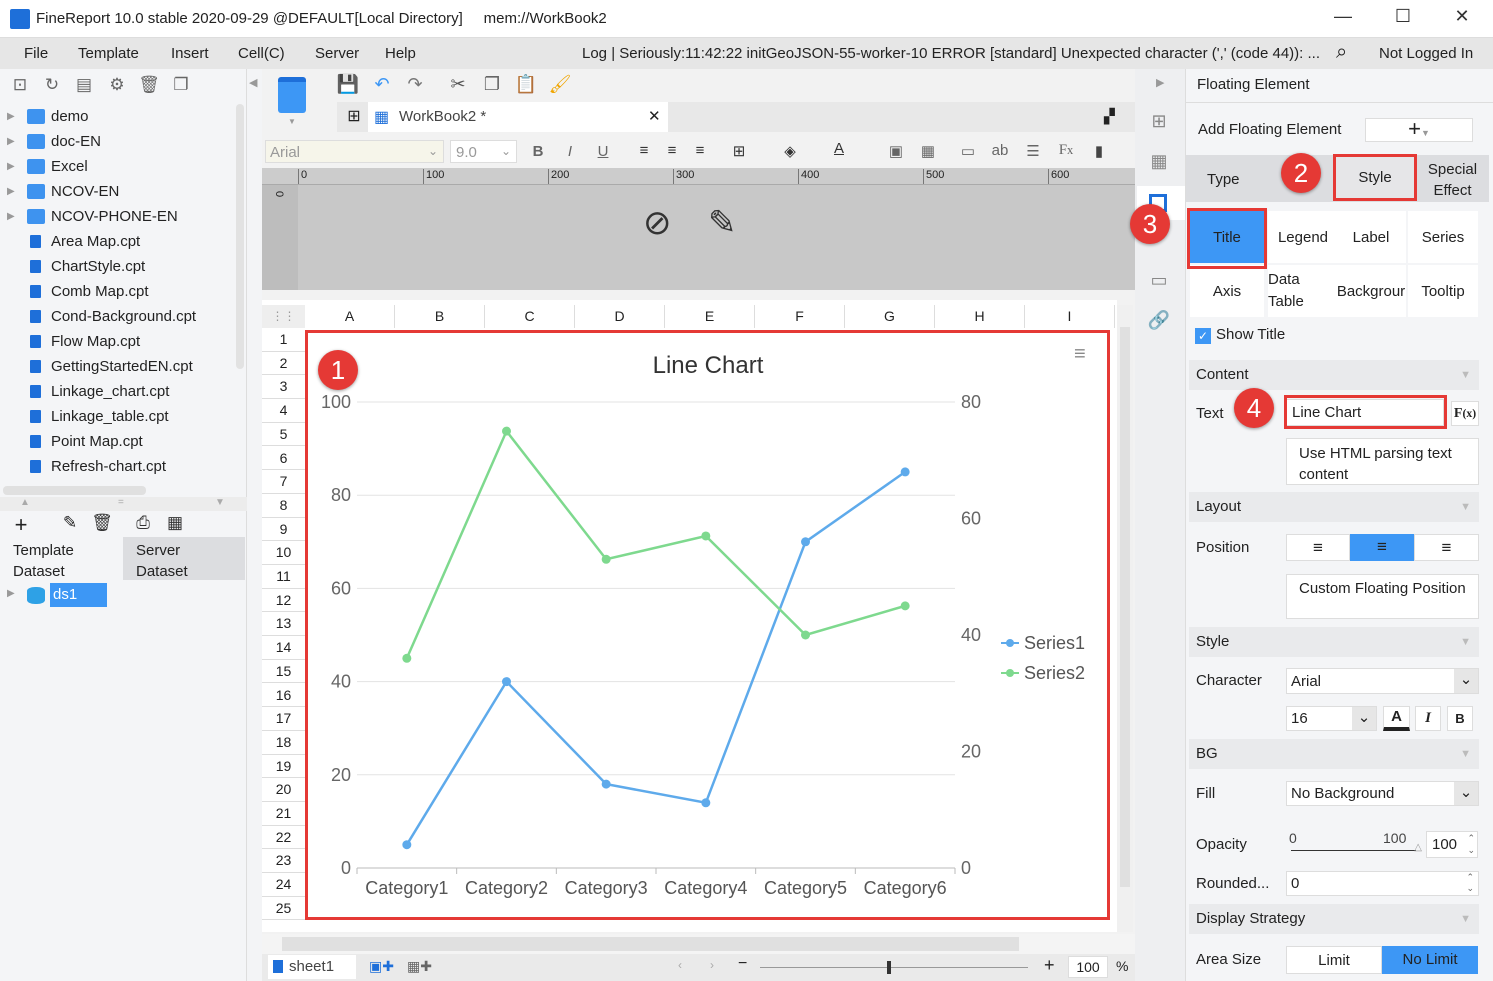 The width and height of the screenshot is (1493, 981). What do you see at coordinates (261, 53) in the screenshot?
I see `menu-cell: Cell(C)` at bounding box center [261, 53].